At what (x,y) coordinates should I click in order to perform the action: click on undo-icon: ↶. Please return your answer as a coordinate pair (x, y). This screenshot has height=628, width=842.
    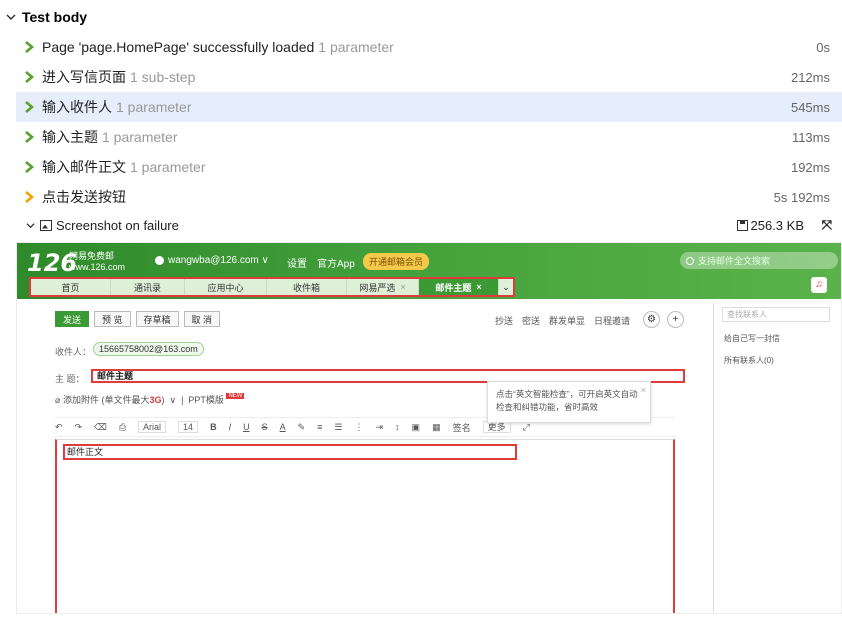
    Looking at the image, I should click on (59, 426).